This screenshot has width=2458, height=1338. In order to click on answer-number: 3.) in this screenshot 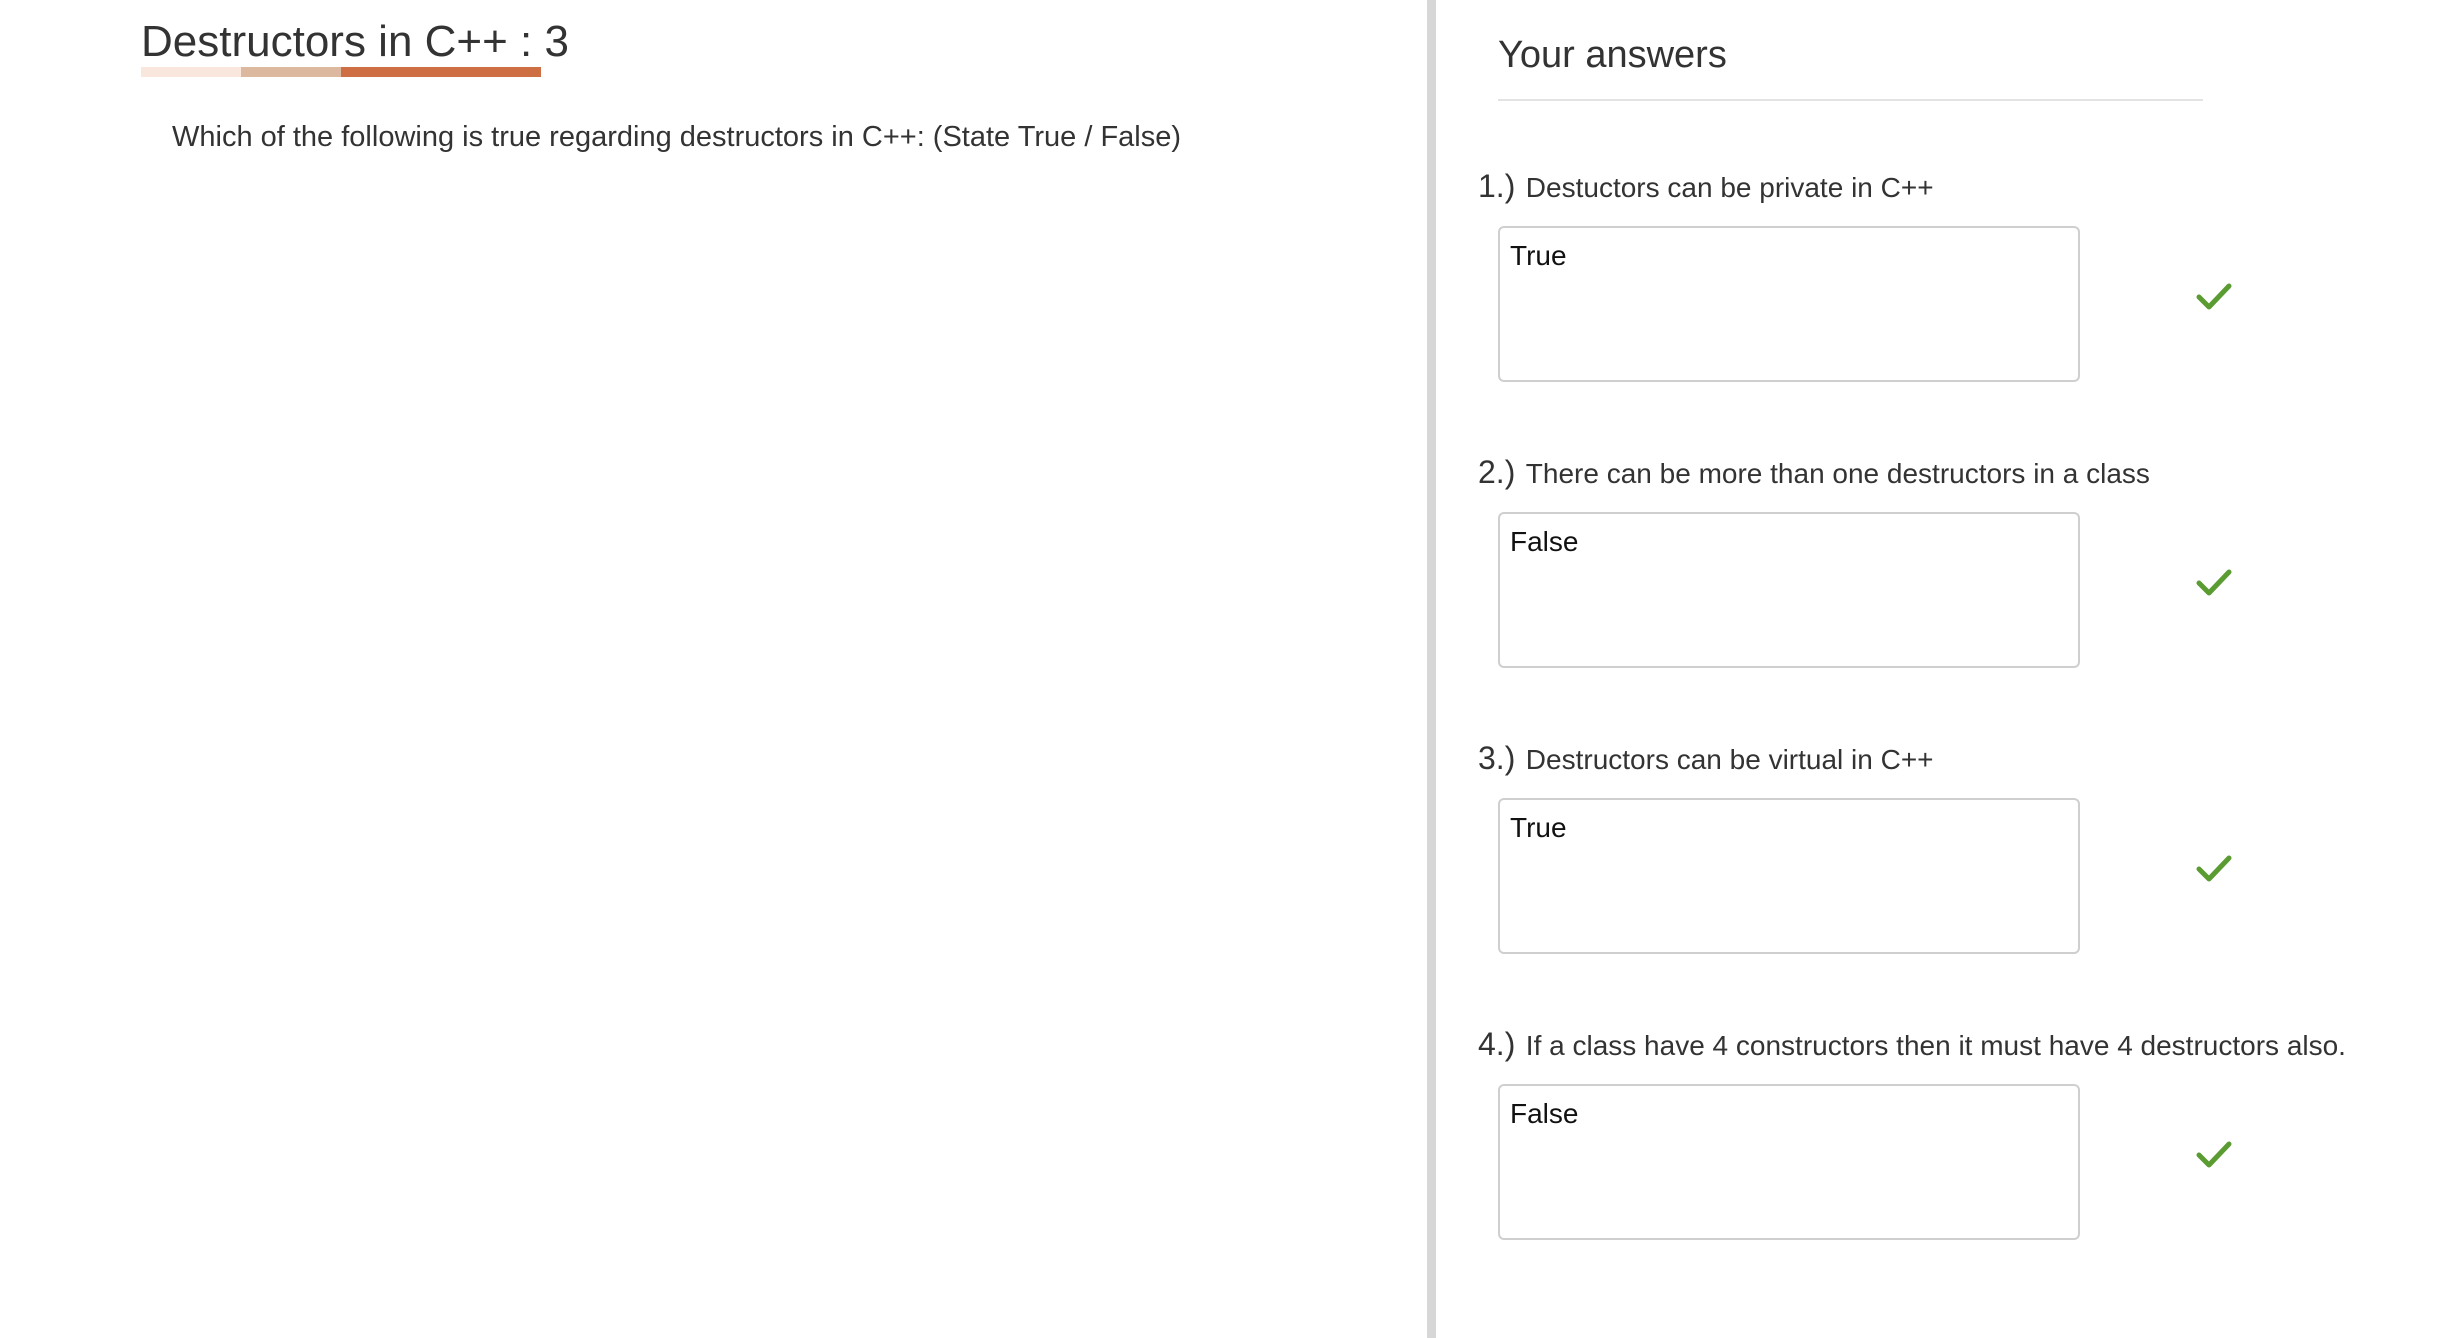, I will do `click(1497, 758)`.